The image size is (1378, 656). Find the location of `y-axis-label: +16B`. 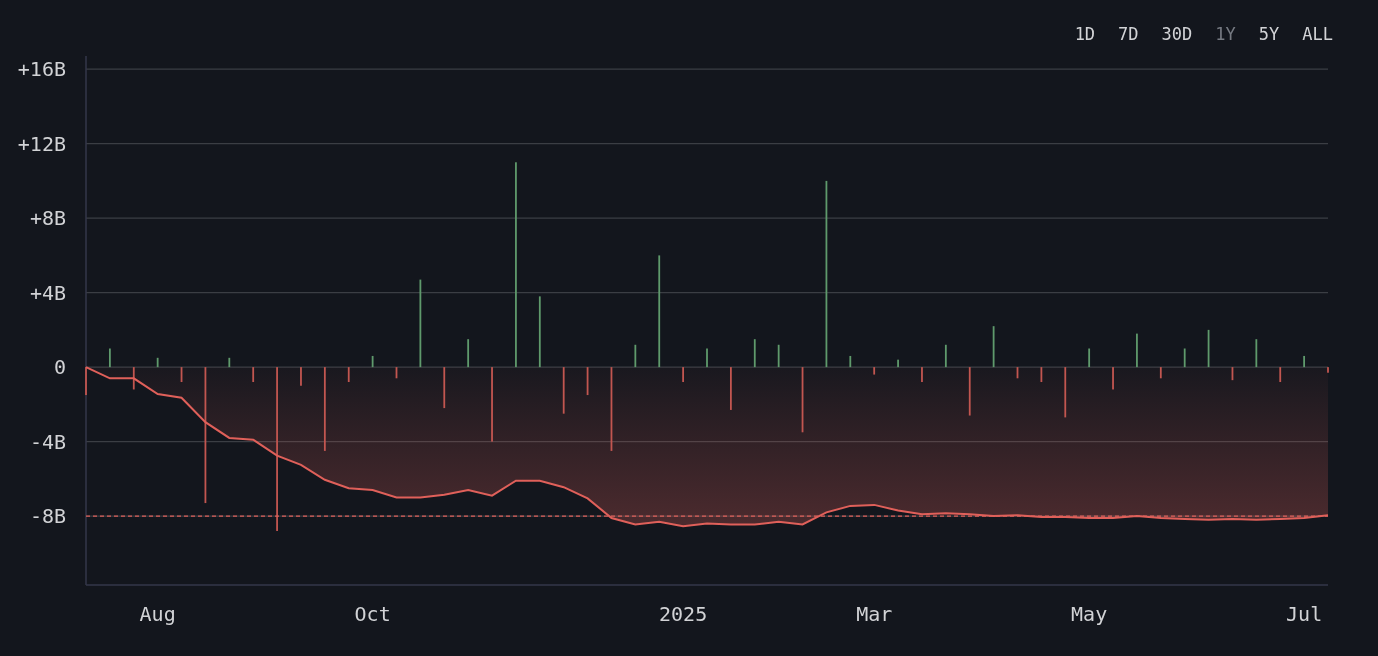

y-axis-label: +16B is located at coordinates (41, 69).